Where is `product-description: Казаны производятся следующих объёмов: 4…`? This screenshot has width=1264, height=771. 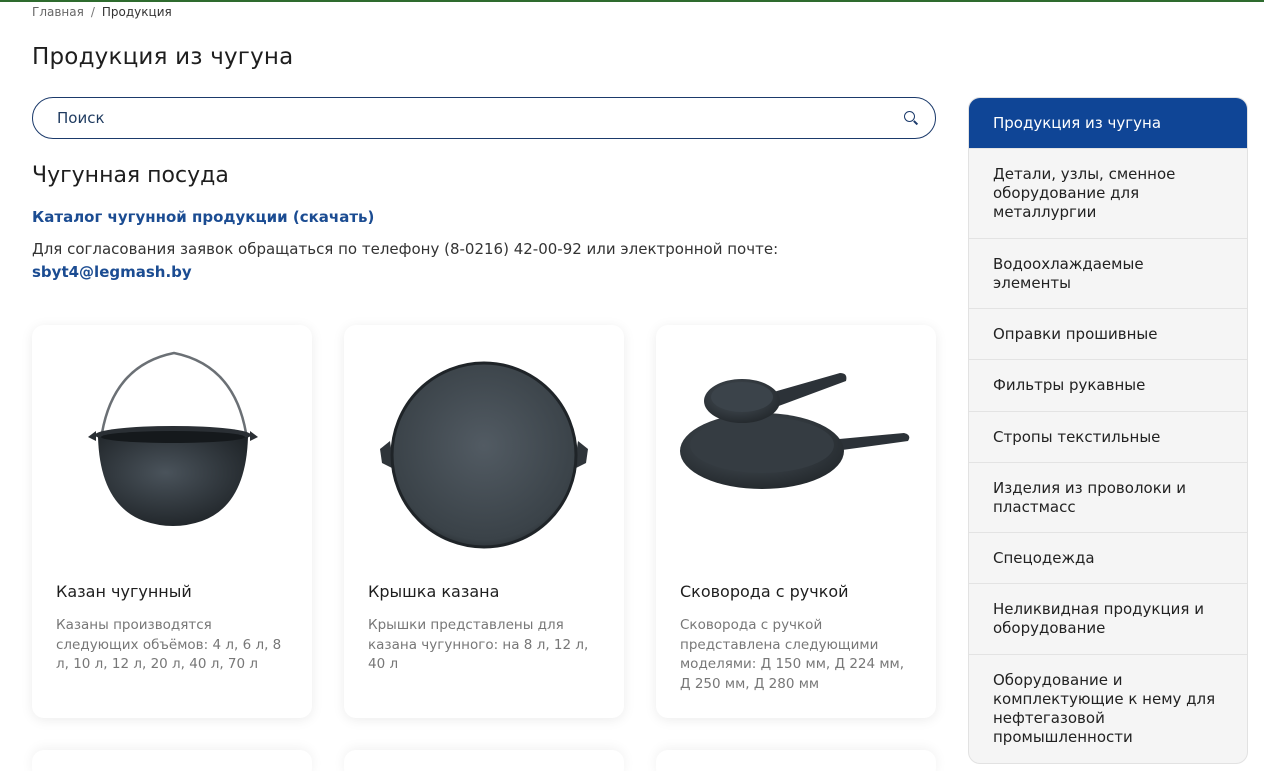
product-description: Казаны производятся следующих объёмов: 4… is located at coordinates (169, 644).